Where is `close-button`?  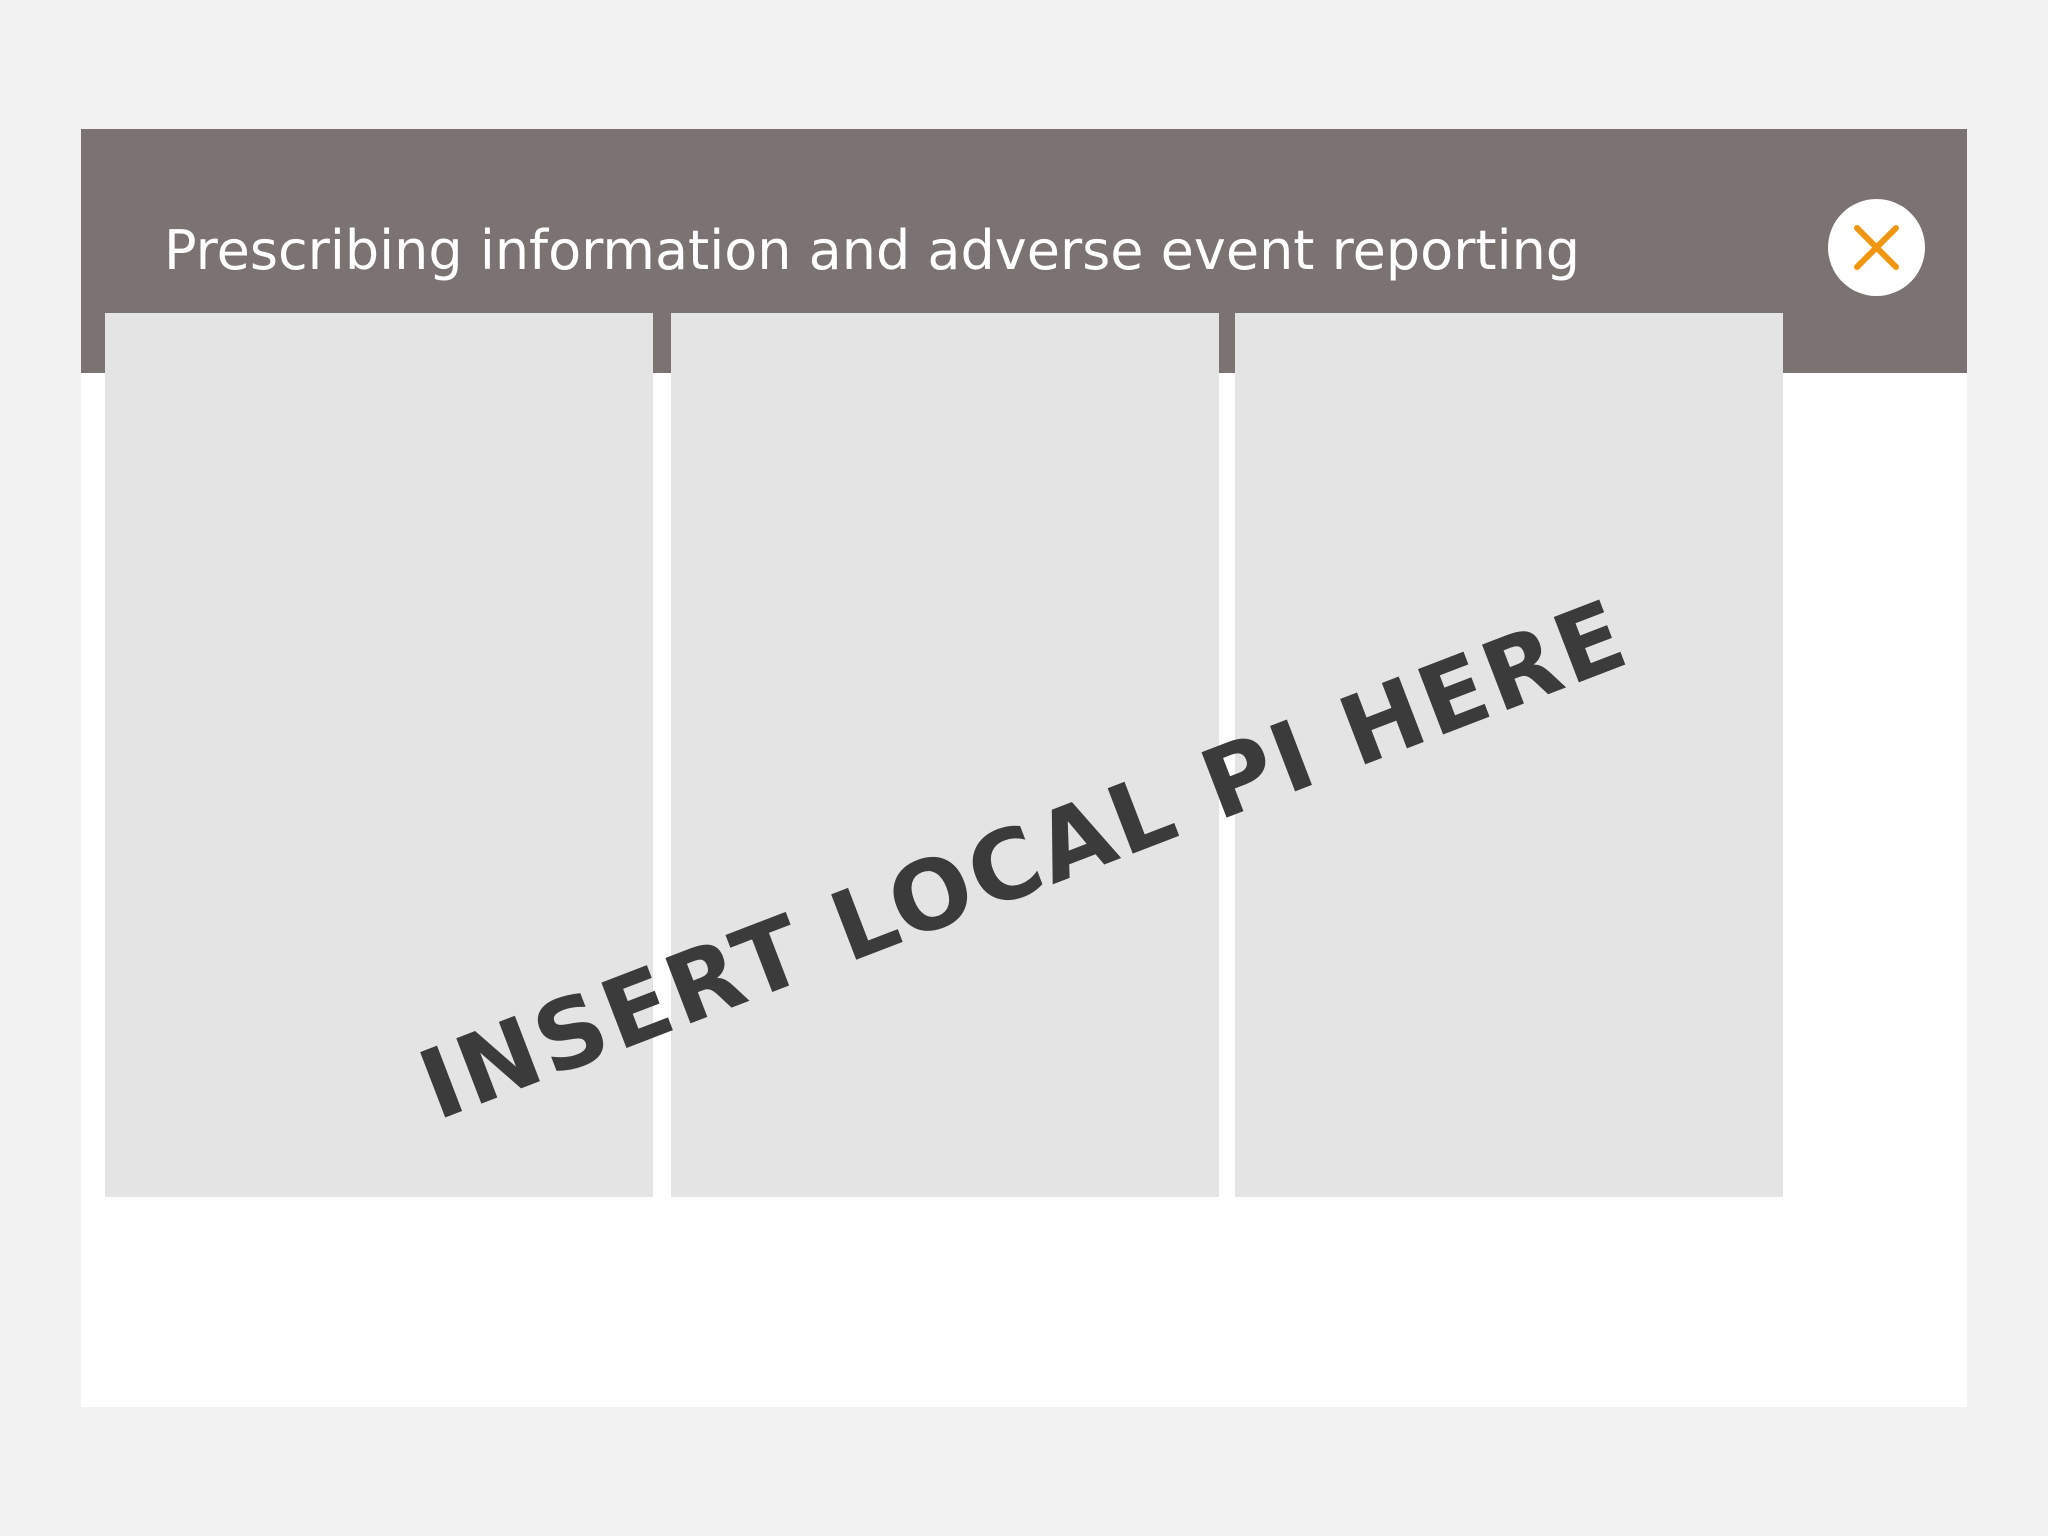
close-button is located at coordinates (1876, 247).